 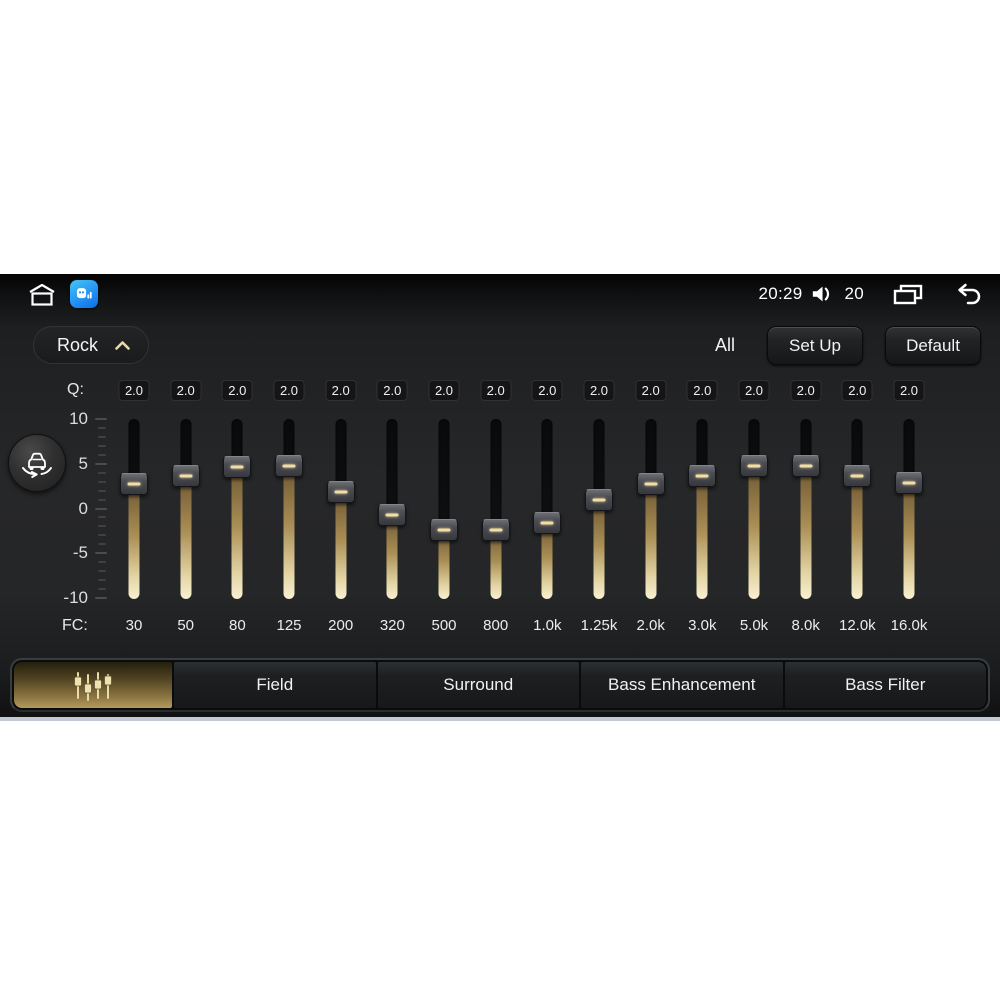 What do you see at coordinates (547, 625) in the screenshot?
I see `freq-label: 1.0k` at bounding box center [547, 625].